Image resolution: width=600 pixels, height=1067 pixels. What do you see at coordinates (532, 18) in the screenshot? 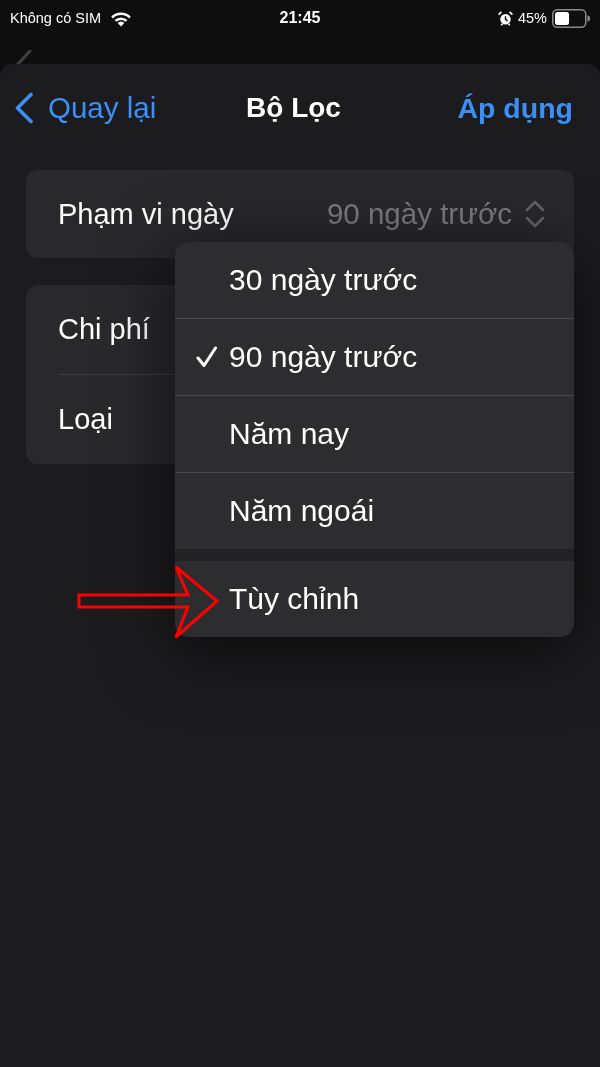
I see `battery-percent: 45%` at bounding box center [532, 18].